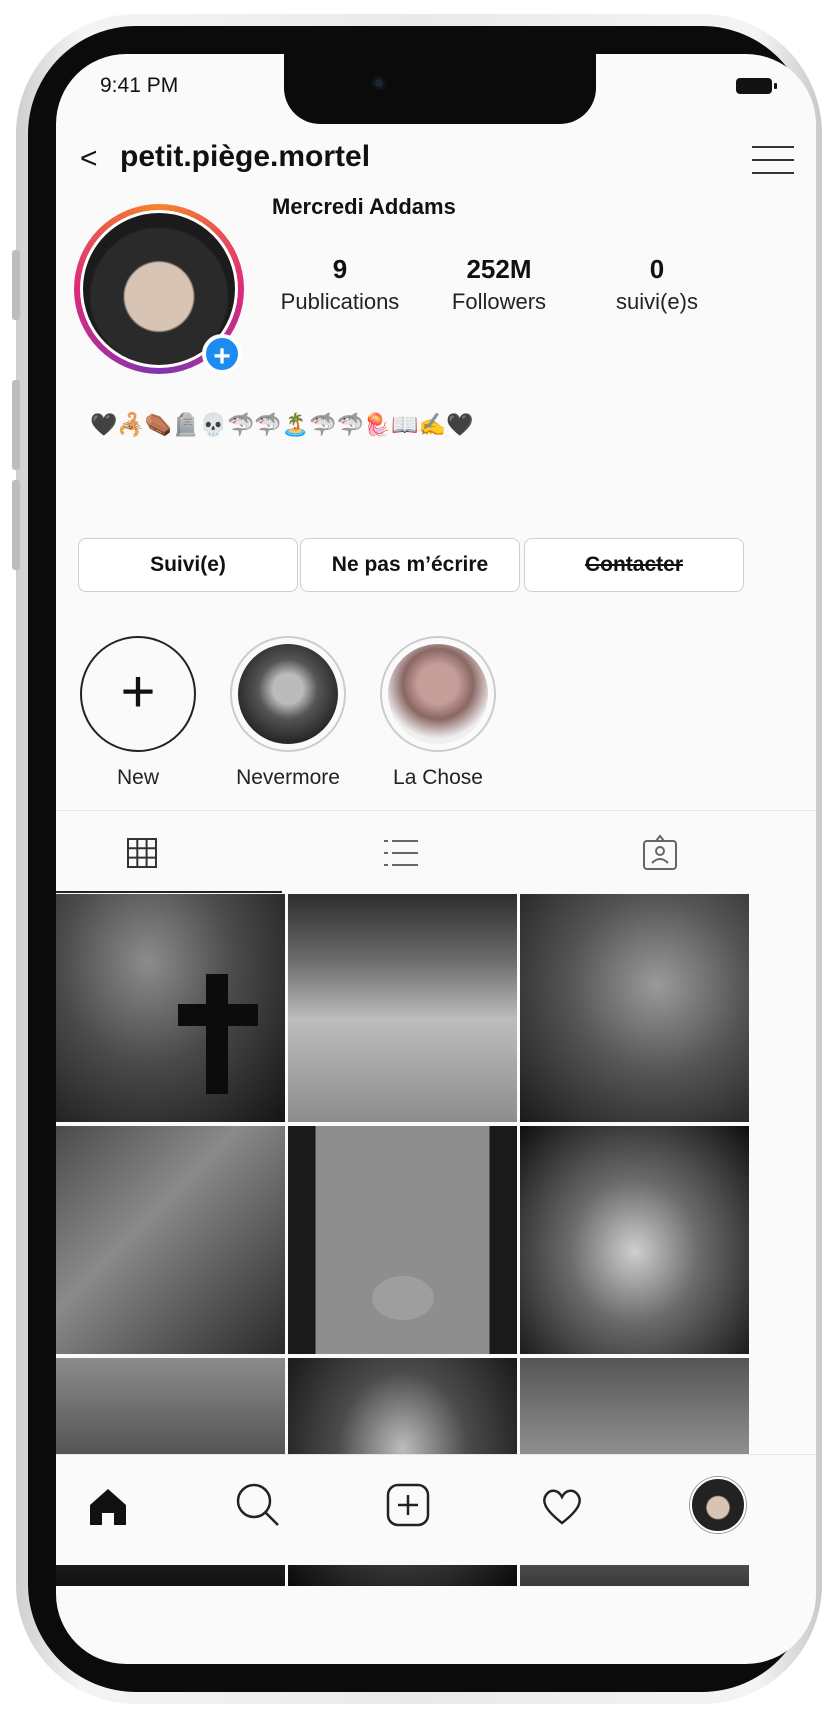 Image resolution: width=839 pixels, height=1716 pixels. Describe the element at coordinates (499, 301) in the screenshot. I see `stat-label: Followers` at that location.